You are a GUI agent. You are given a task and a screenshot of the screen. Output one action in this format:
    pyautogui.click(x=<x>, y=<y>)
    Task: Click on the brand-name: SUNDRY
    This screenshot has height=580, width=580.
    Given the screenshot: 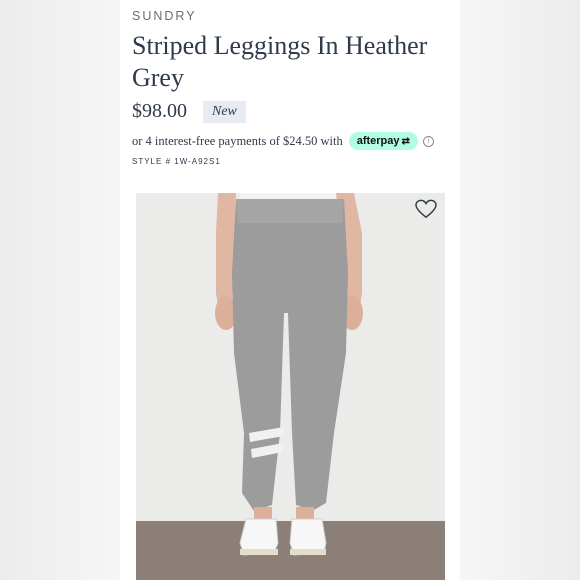 What is the action you would take?
    pyautogui.click(x=164, y=16)
    